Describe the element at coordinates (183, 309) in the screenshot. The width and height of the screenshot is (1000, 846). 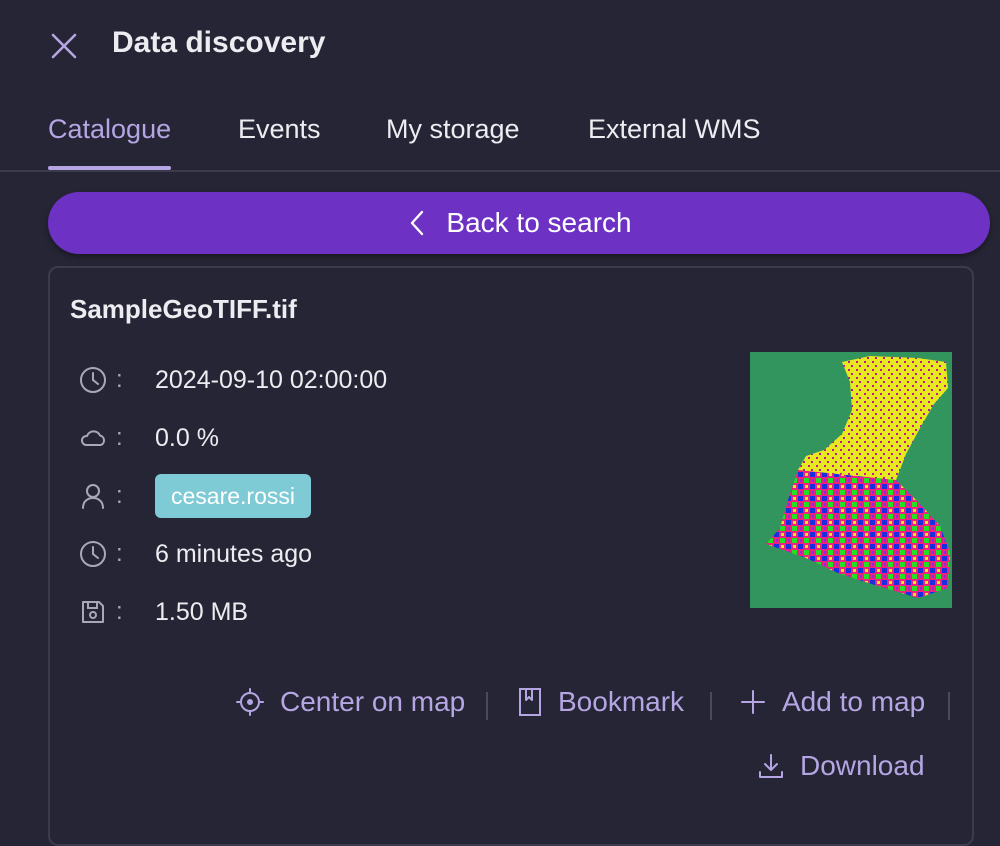
I see `file-name: SampleGeoTIFF.tif` at that location.